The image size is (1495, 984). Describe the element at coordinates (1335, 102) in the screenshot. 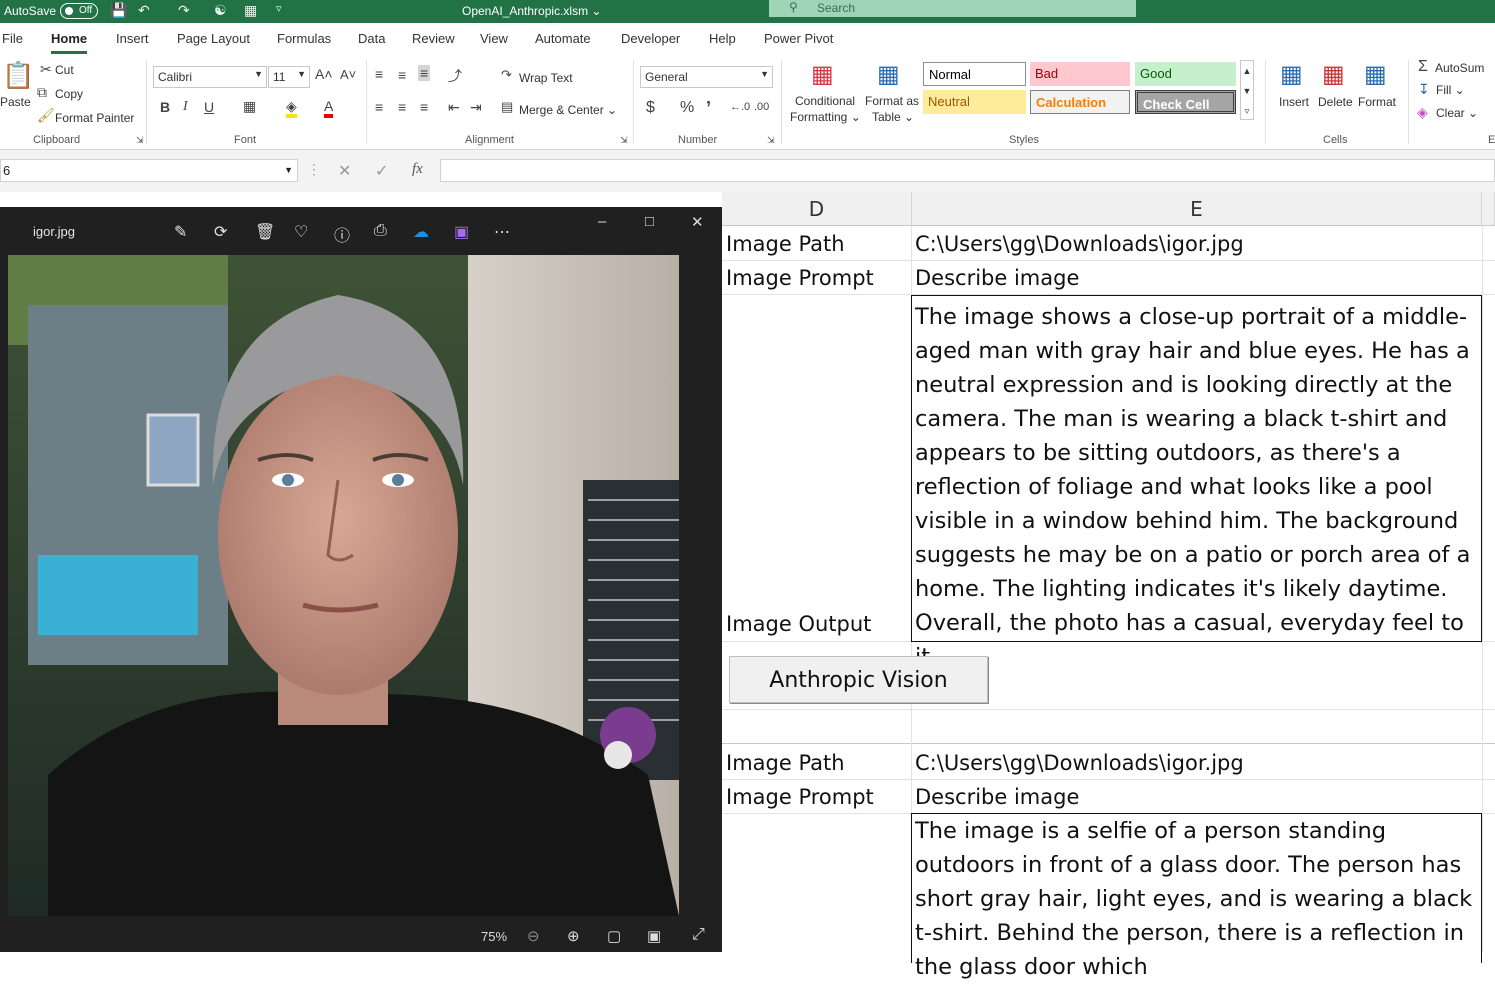

I see `delete-cells-button: Delete` at that location.